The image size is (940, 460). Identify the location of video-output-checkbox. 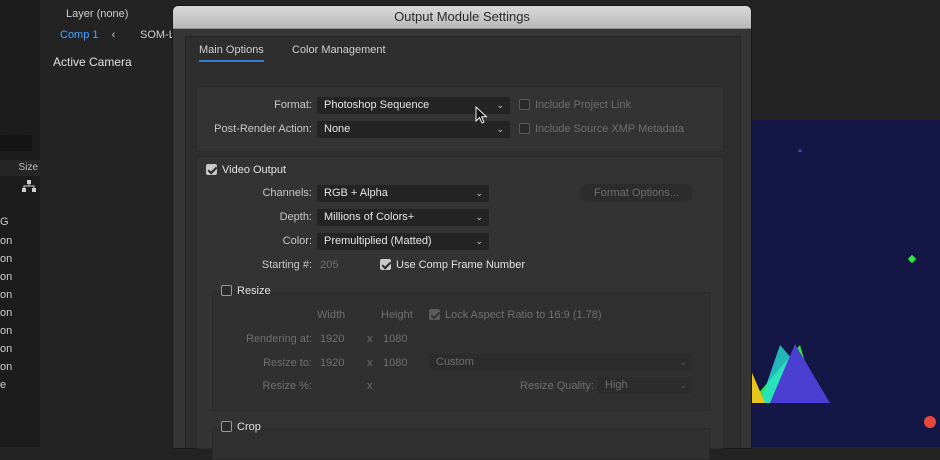
(211, 169).